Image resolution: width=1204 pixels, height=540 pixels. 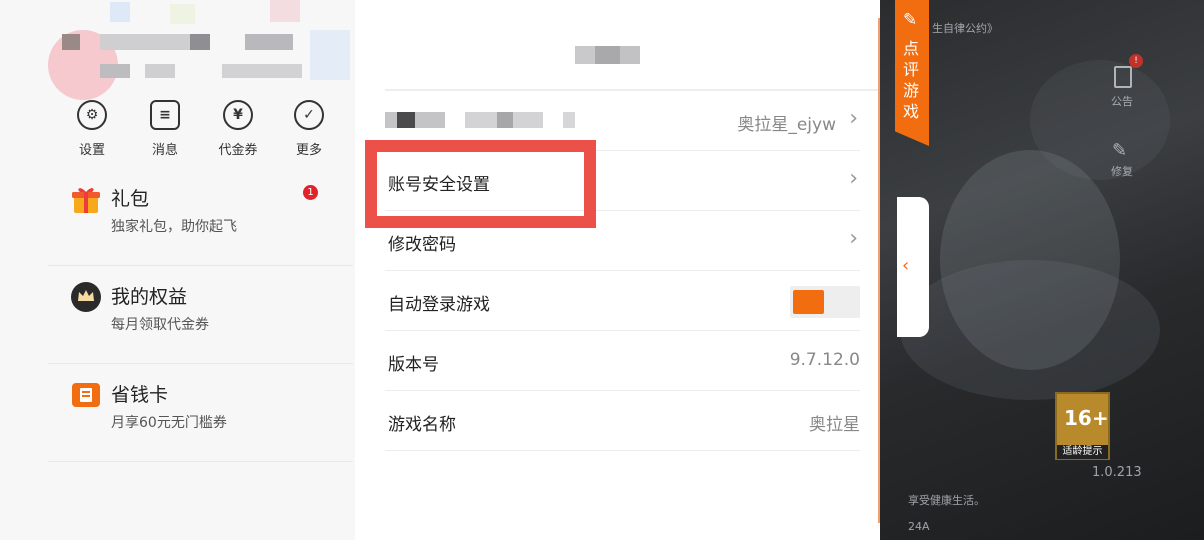 I want to click on gift-pack-card: 礼包 独家礼包，助你起飞 1, so click(x=200, y=217).